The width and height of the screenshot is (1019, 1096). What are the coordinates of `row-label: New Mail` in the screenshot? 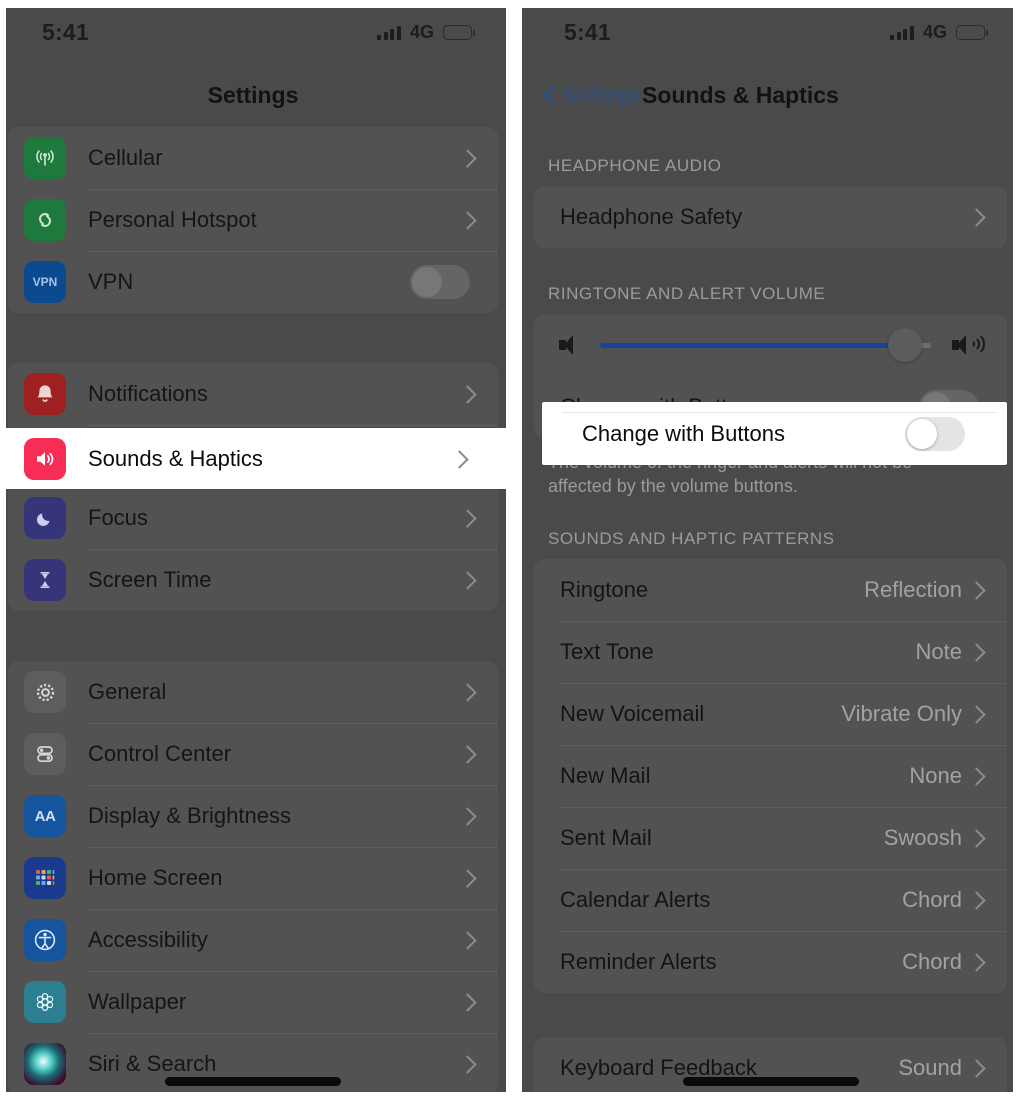 It's located at (605, 775).